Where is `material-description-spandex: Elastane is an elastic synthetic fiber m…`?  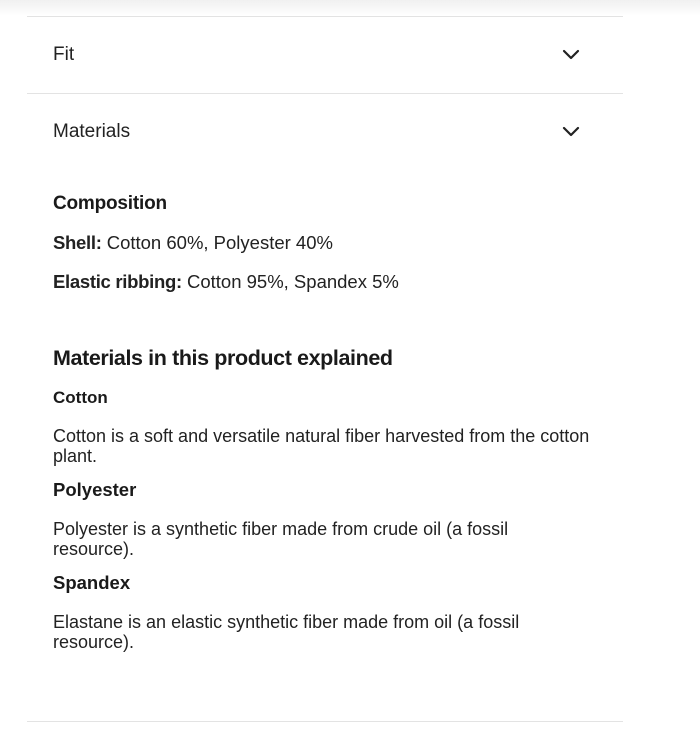
material-description-spandex: Elastane is an elastic synthetic fiber m… is located at coordinates (286, 632).